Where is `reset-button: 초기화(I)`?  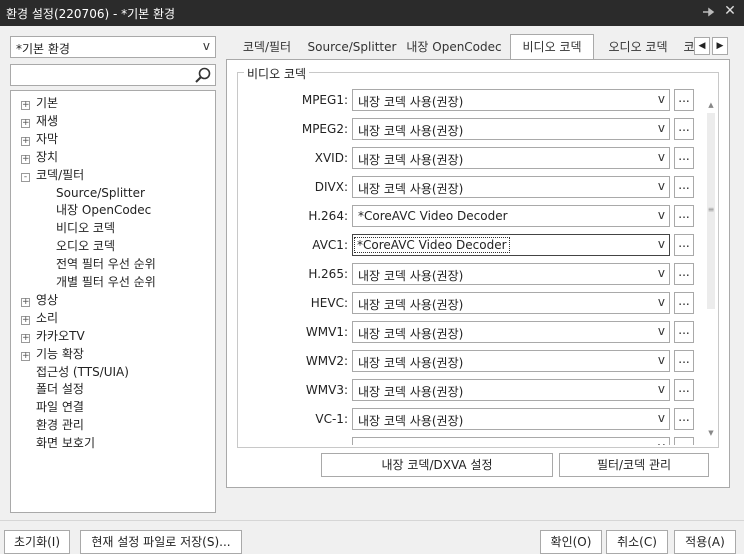 reset-button: 초기화(I) is located at coordinates (37, 542).